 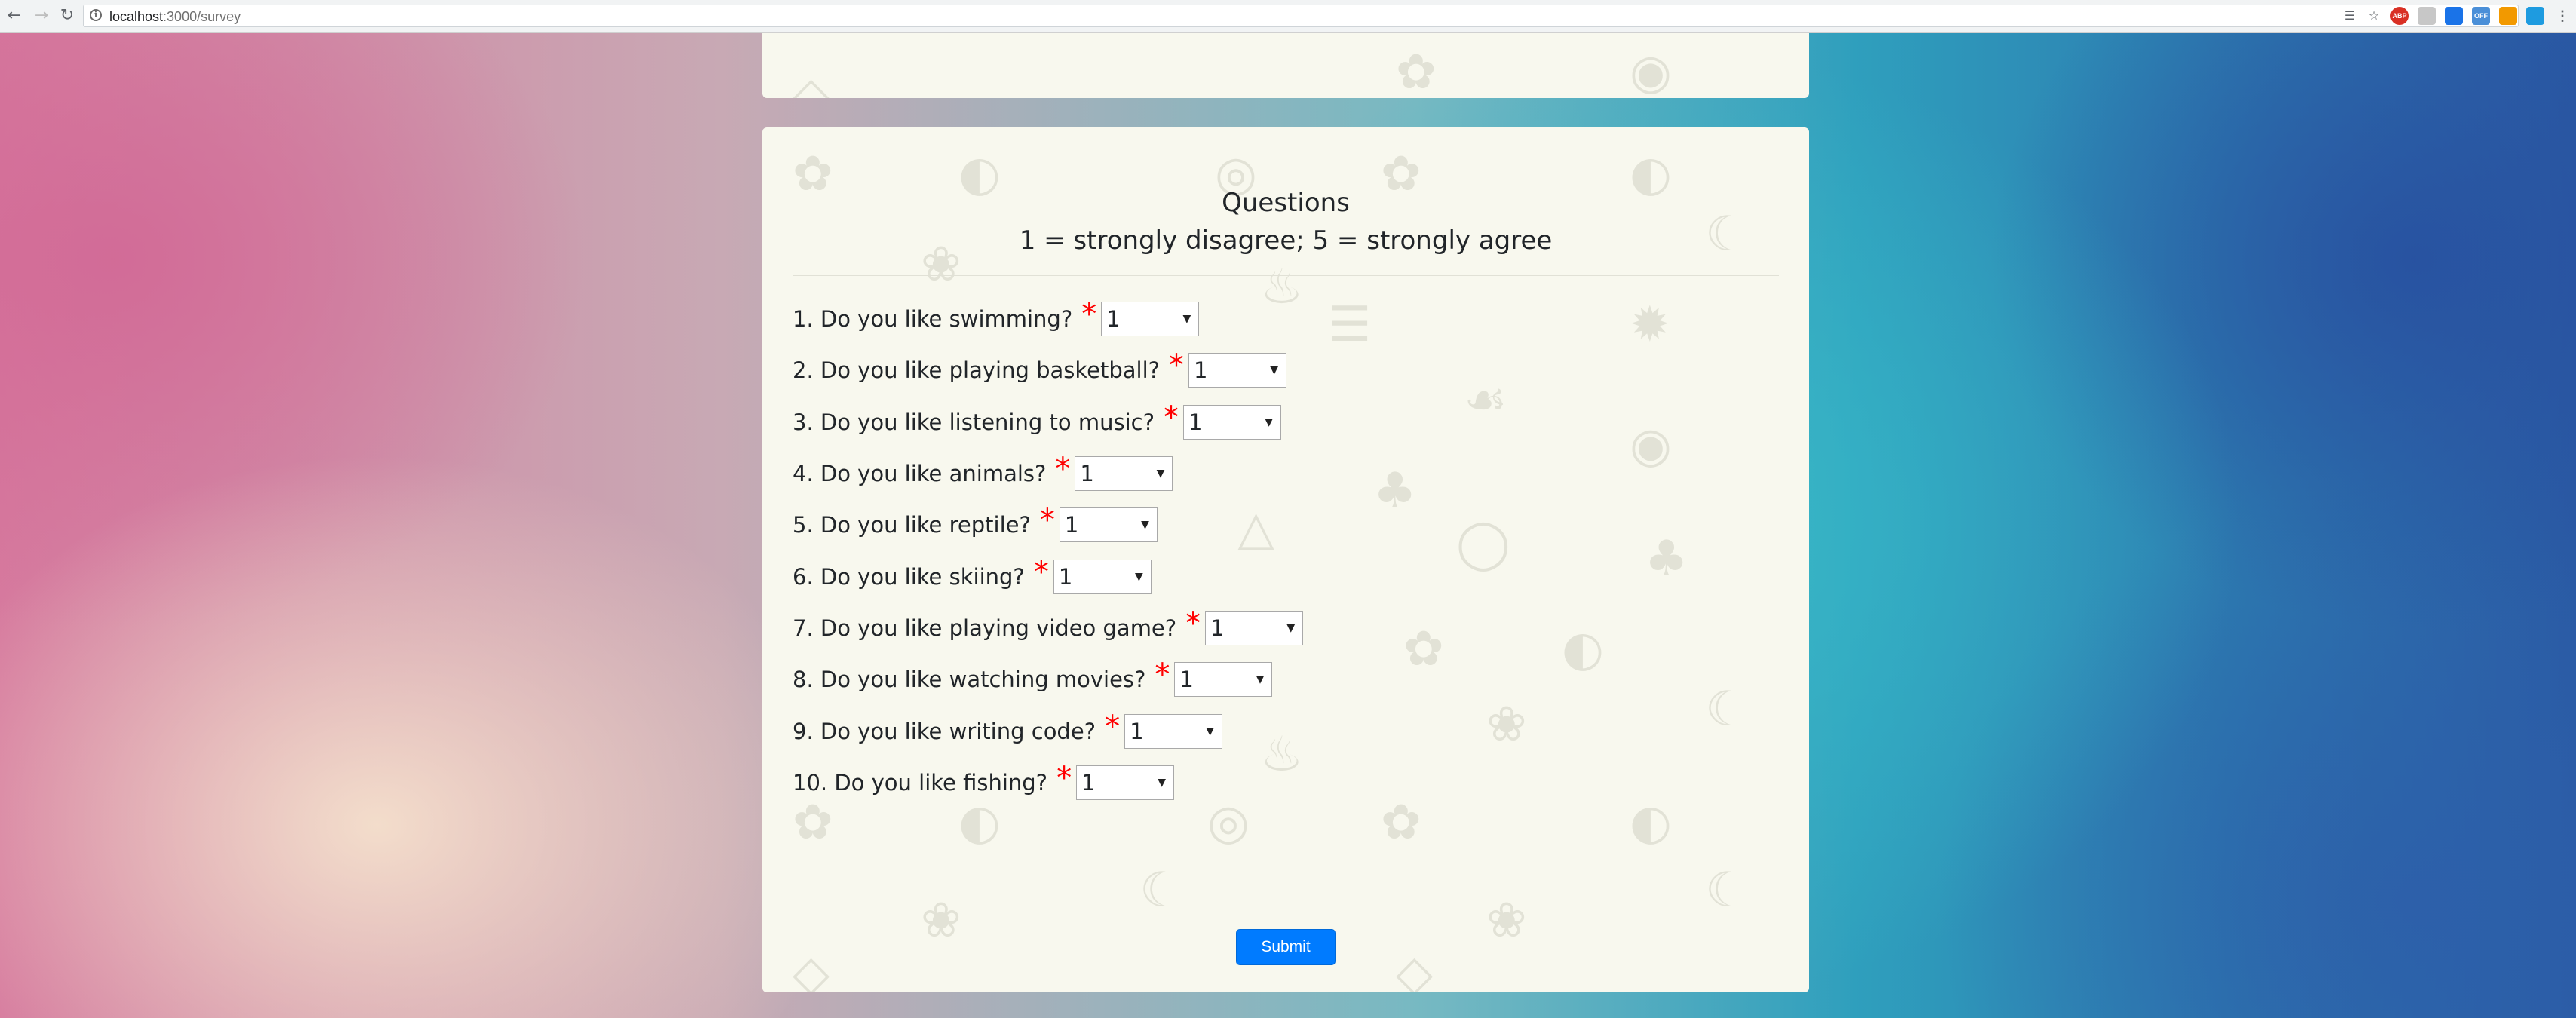 I want to click on question-label: 1. Do you like swimming?, so click(x=933, y=320).